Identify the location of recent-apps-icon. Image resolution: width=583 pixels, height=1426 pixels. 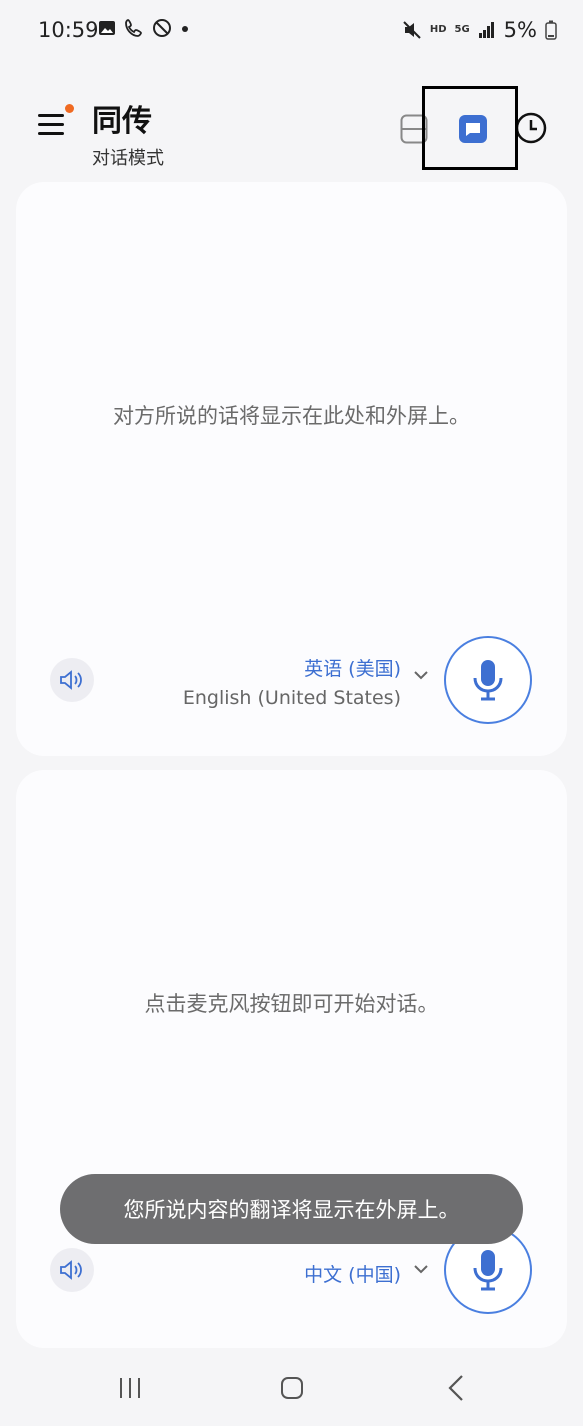
(130, 1388).